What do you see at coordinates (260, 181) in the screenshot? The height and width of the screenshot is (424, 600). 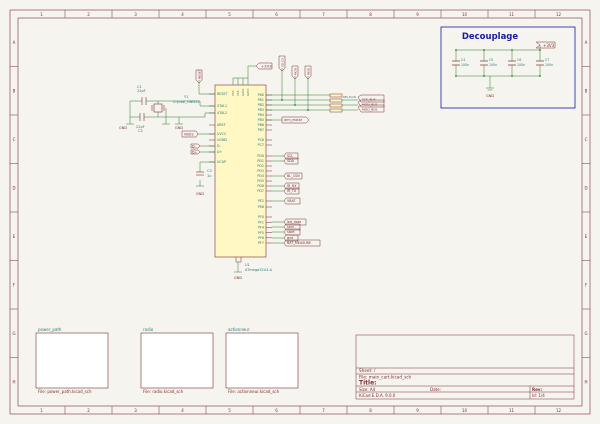 I see `mcu-right-pin-name: PD5` at bounding box center [260, 181].